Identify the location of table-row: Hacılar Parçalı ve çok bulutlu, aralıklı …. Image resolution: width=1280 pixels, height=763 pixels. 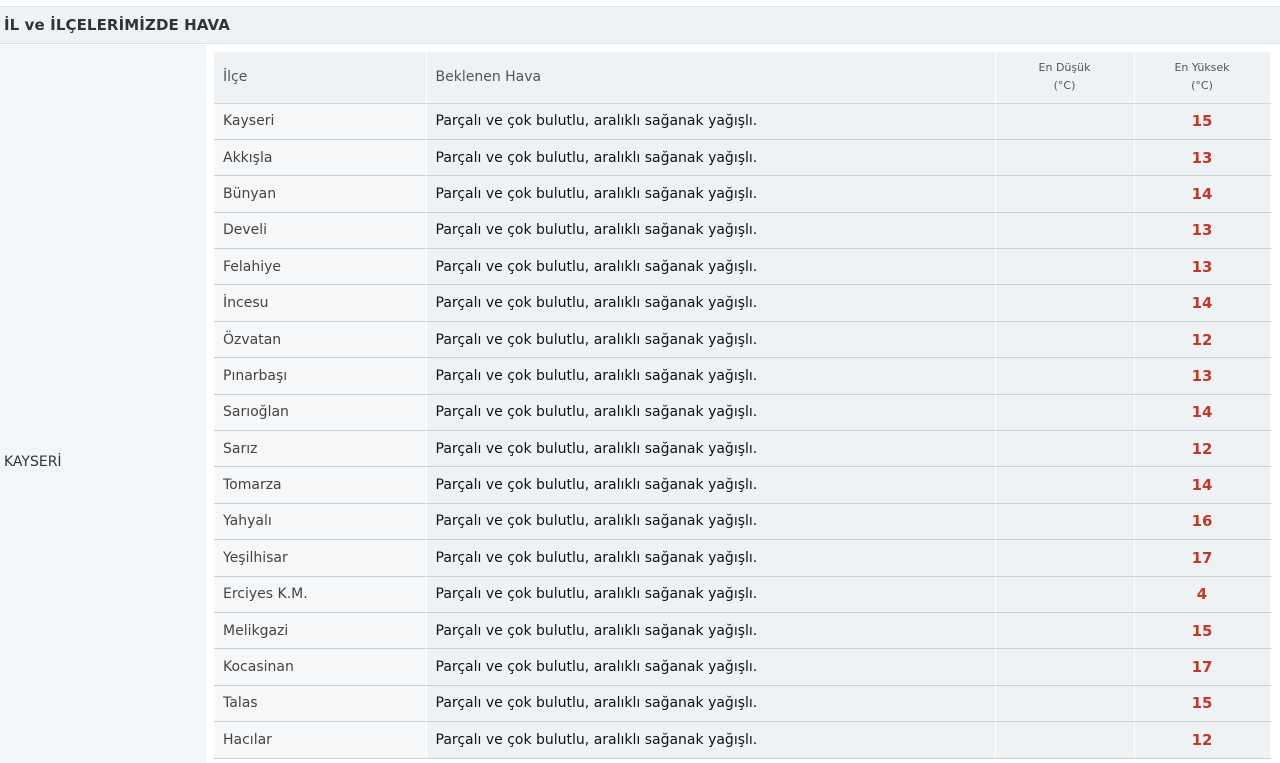
(742, 740).